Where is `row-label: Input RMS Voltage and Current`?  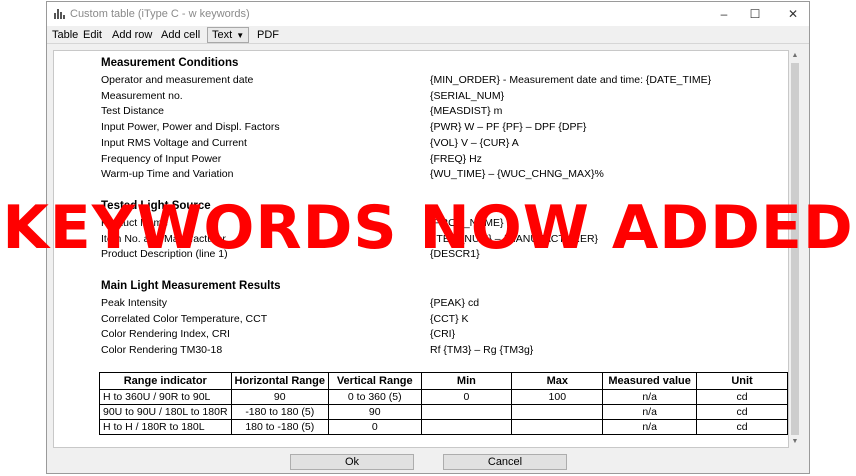
row-label: Input RMS Voltage and Current is located at coordinates (174, 143).